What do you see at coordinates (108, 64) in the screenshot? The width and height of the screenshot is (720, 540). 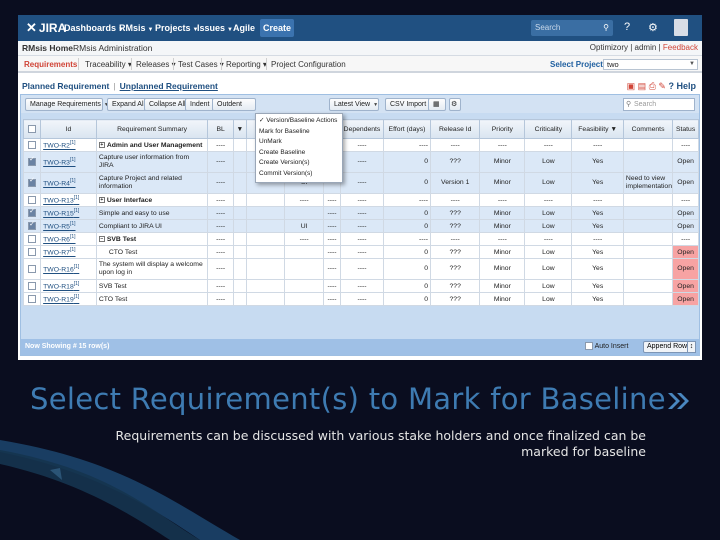 I see `menu-traceability: Traceability ▾` at bounding box center [108, 64].